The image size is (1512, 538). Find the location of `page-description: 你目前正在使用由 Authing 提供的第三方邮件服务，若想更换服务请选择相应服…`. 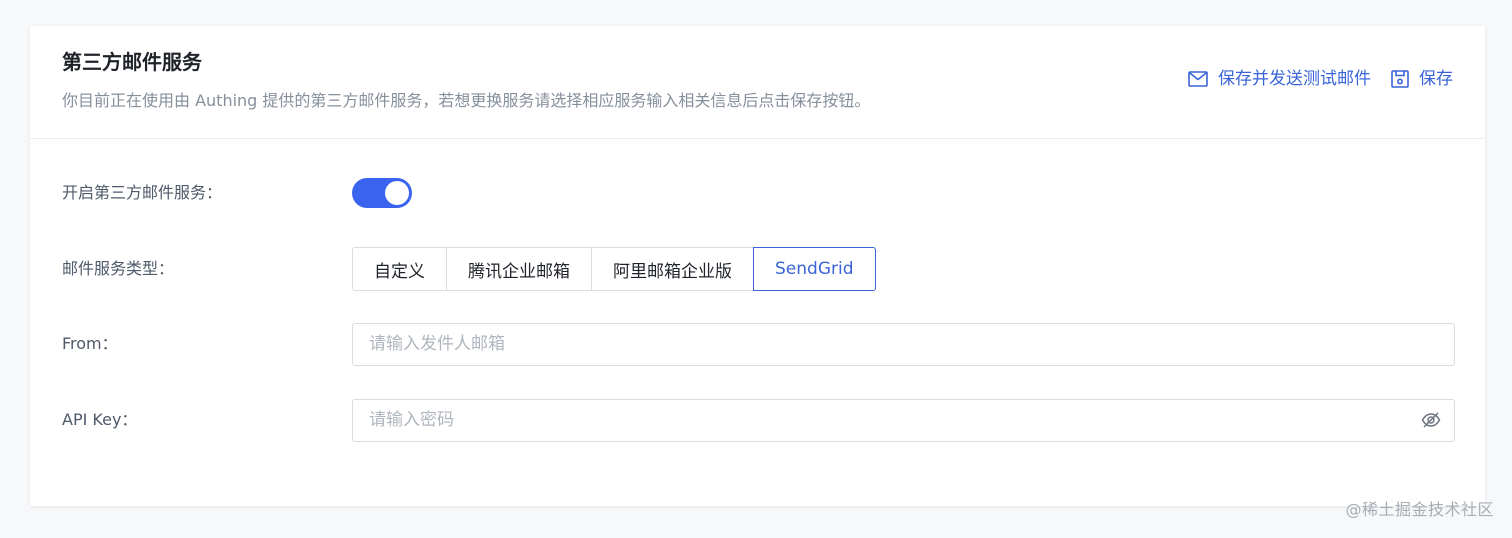

page-description: 你目前正在使用由 Authing 提供的第三方邮件服务，若想更换服务请选择相应服… is located at coordinates (466, 100).